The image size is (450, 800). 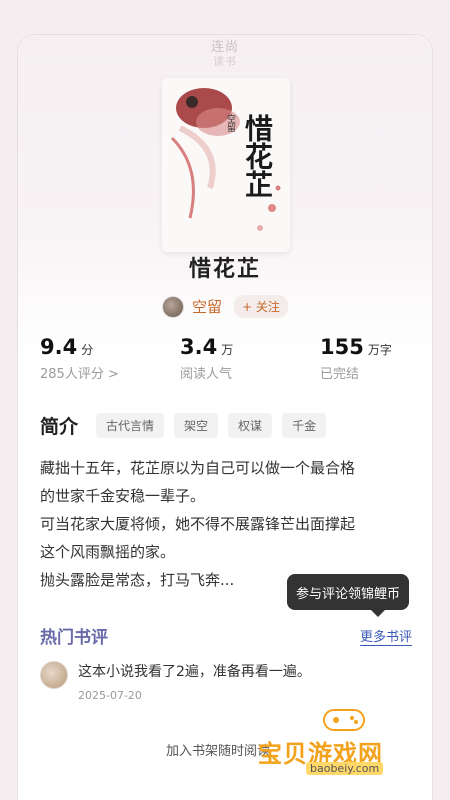 What do you see at coordinates (261, 306) in the screenshot?
I see `follow-button: + 关注` at bounding box center [261, 306].